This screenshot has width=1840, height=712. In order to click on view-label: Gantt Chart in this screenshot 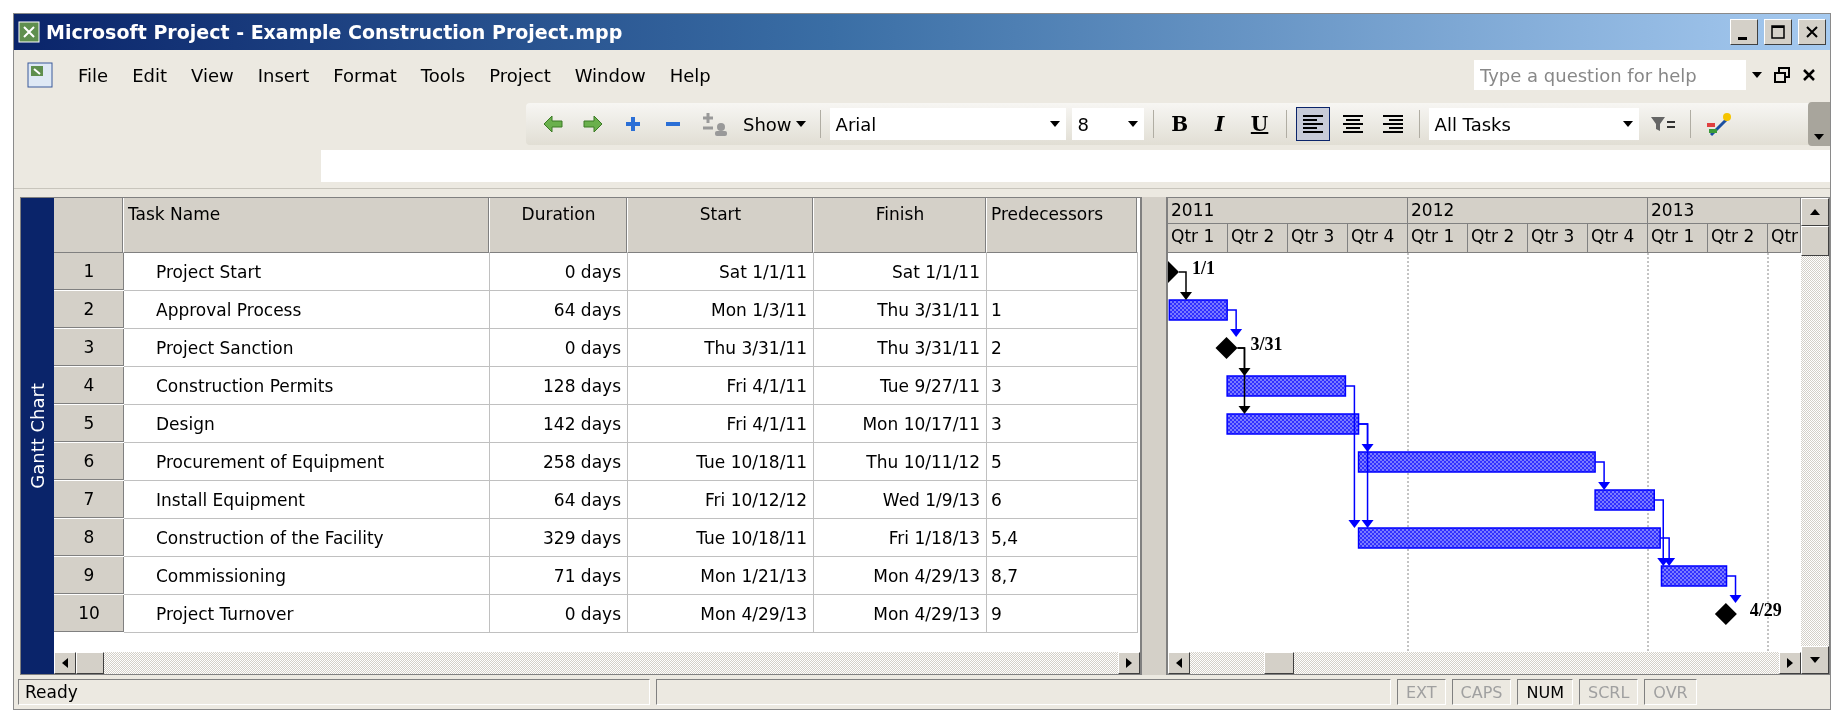, I will do `click(37, 436)`.